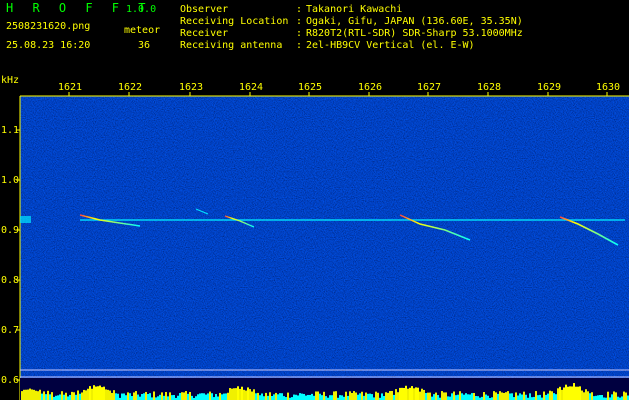 The height and width of the screenshot is (400, 629). I want to click on file-name: 2508231620.png, so click(48, 26).